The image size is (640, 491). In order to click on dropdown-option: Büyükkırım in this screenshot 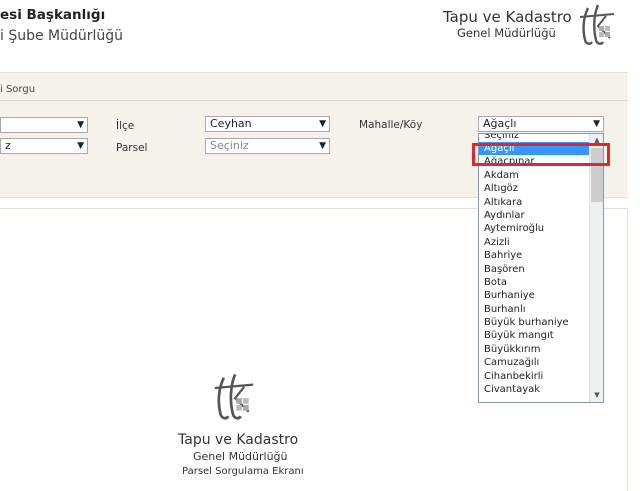, I will do `click(541, 349)`.